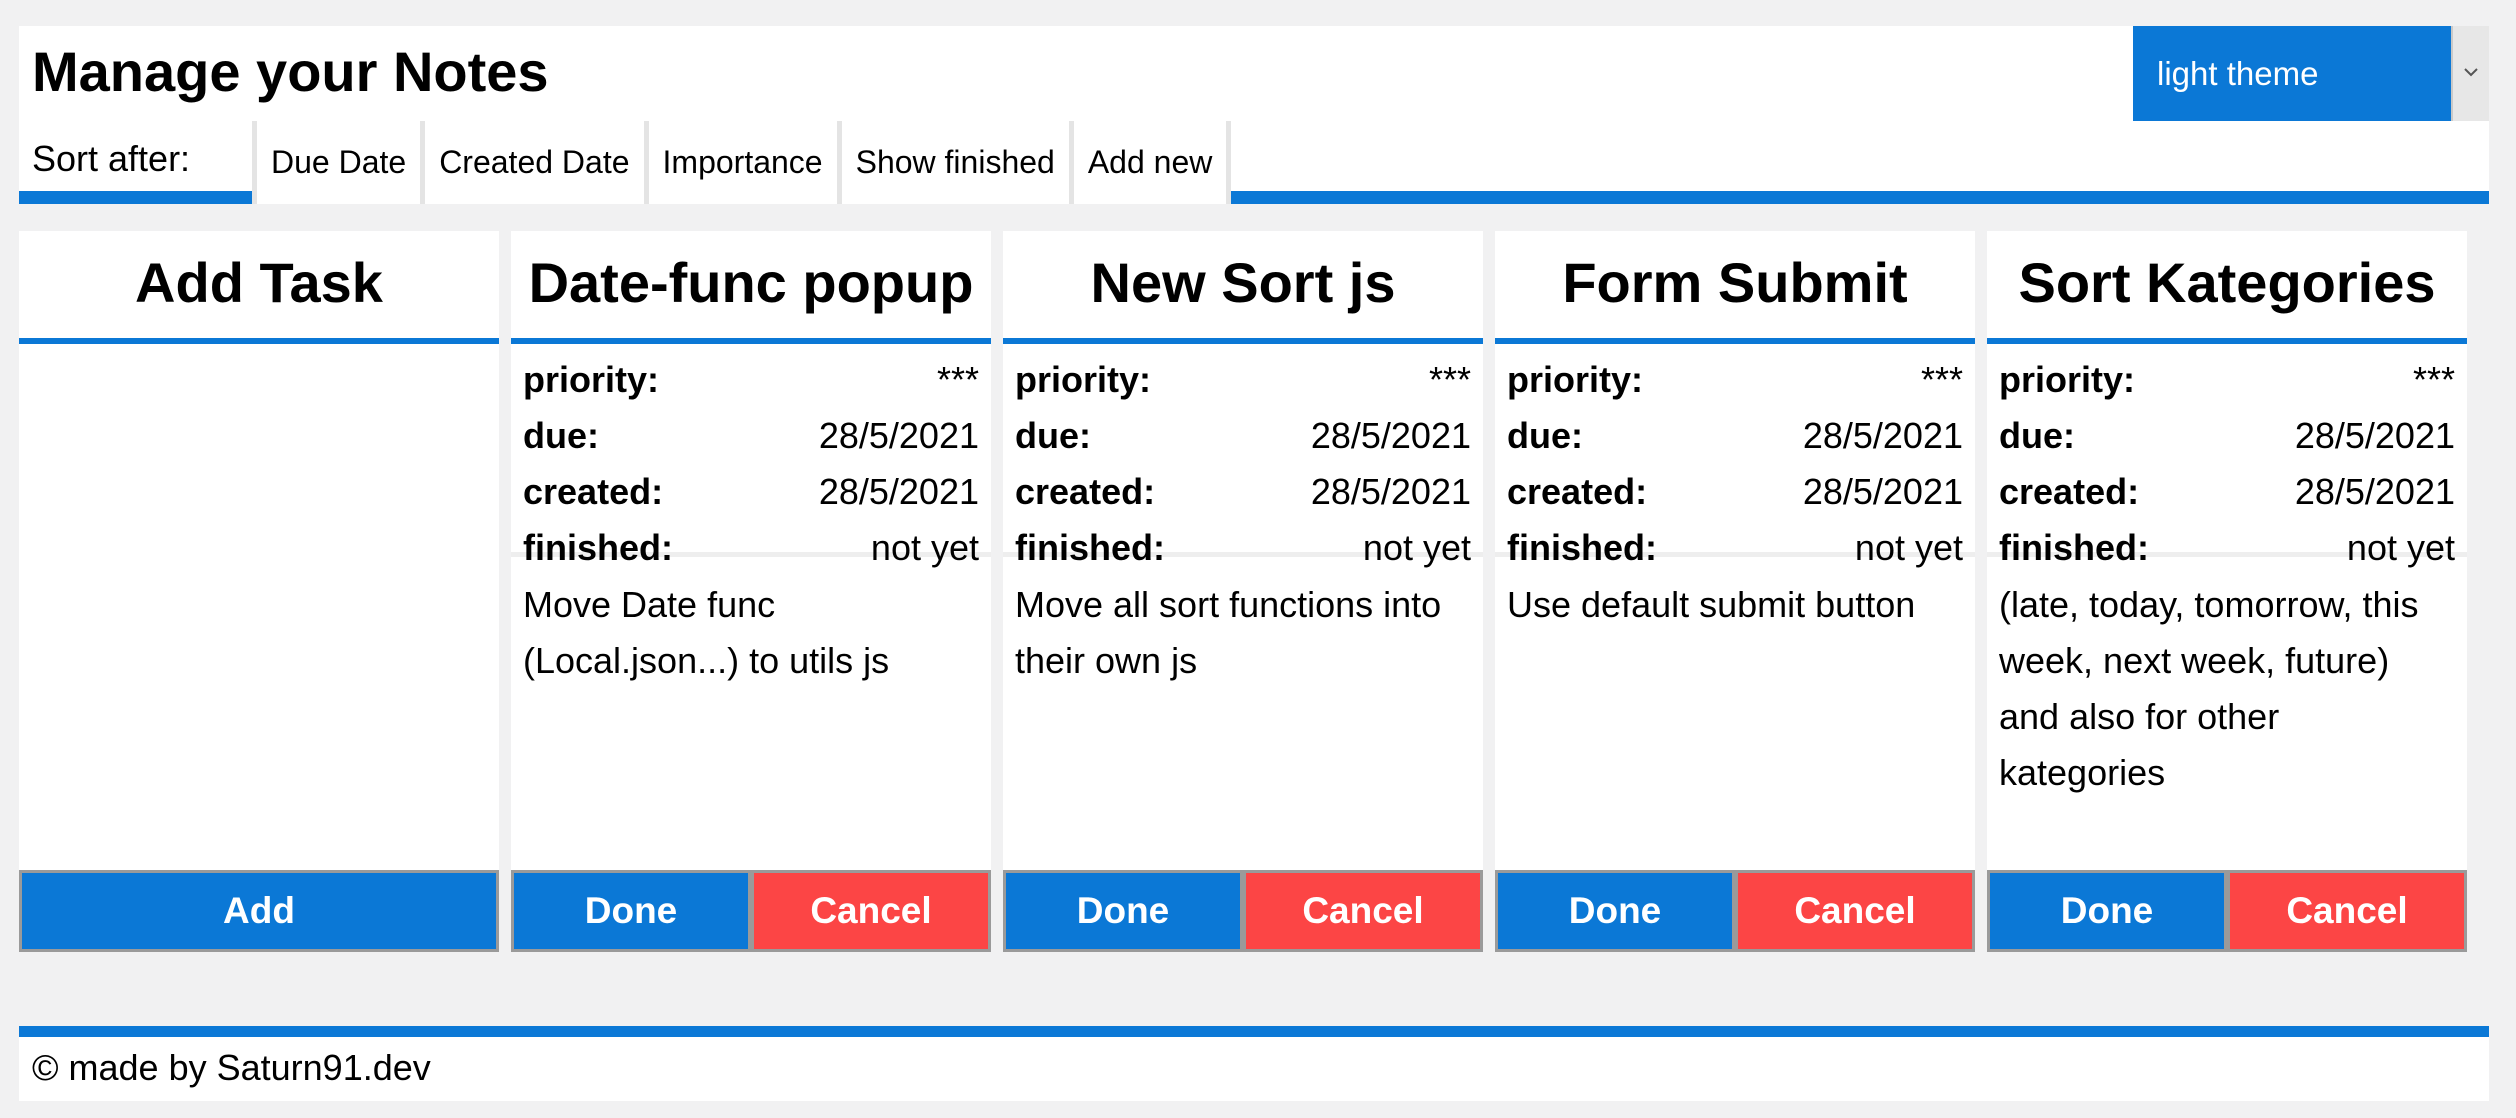 The height and width of the screenshot is (1118, 2516). I want to click on add-new-button: Add new, so click(1150, 162).